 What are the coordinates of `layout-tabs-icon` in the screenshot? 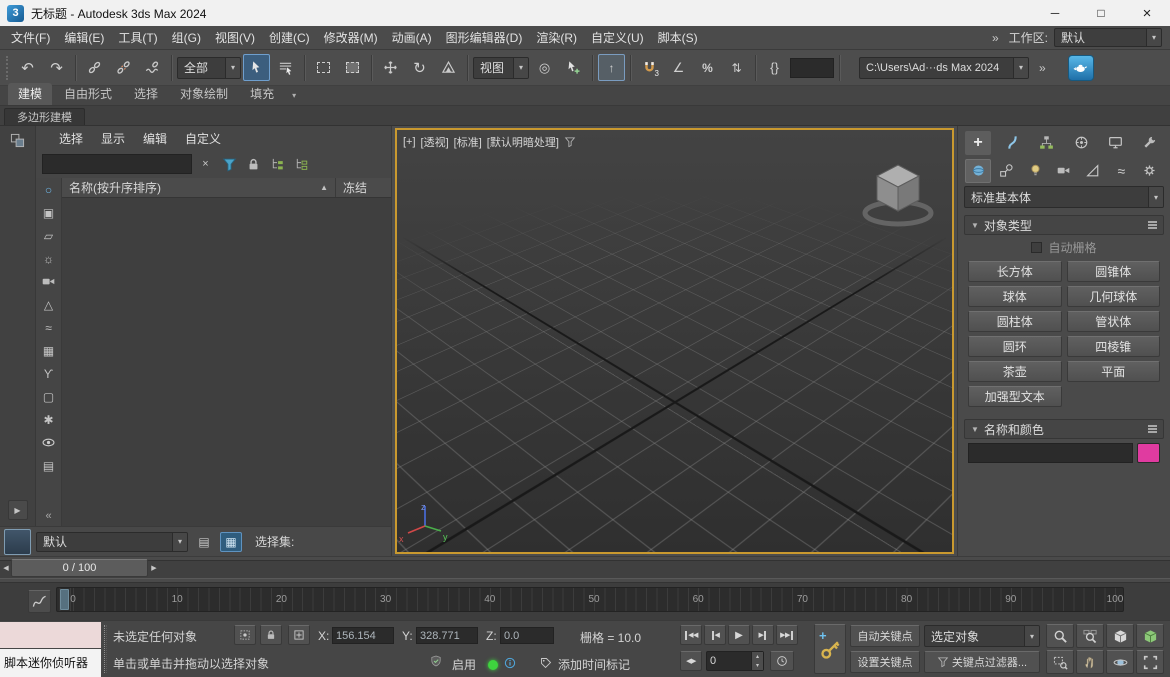 It's located at (17, 140).